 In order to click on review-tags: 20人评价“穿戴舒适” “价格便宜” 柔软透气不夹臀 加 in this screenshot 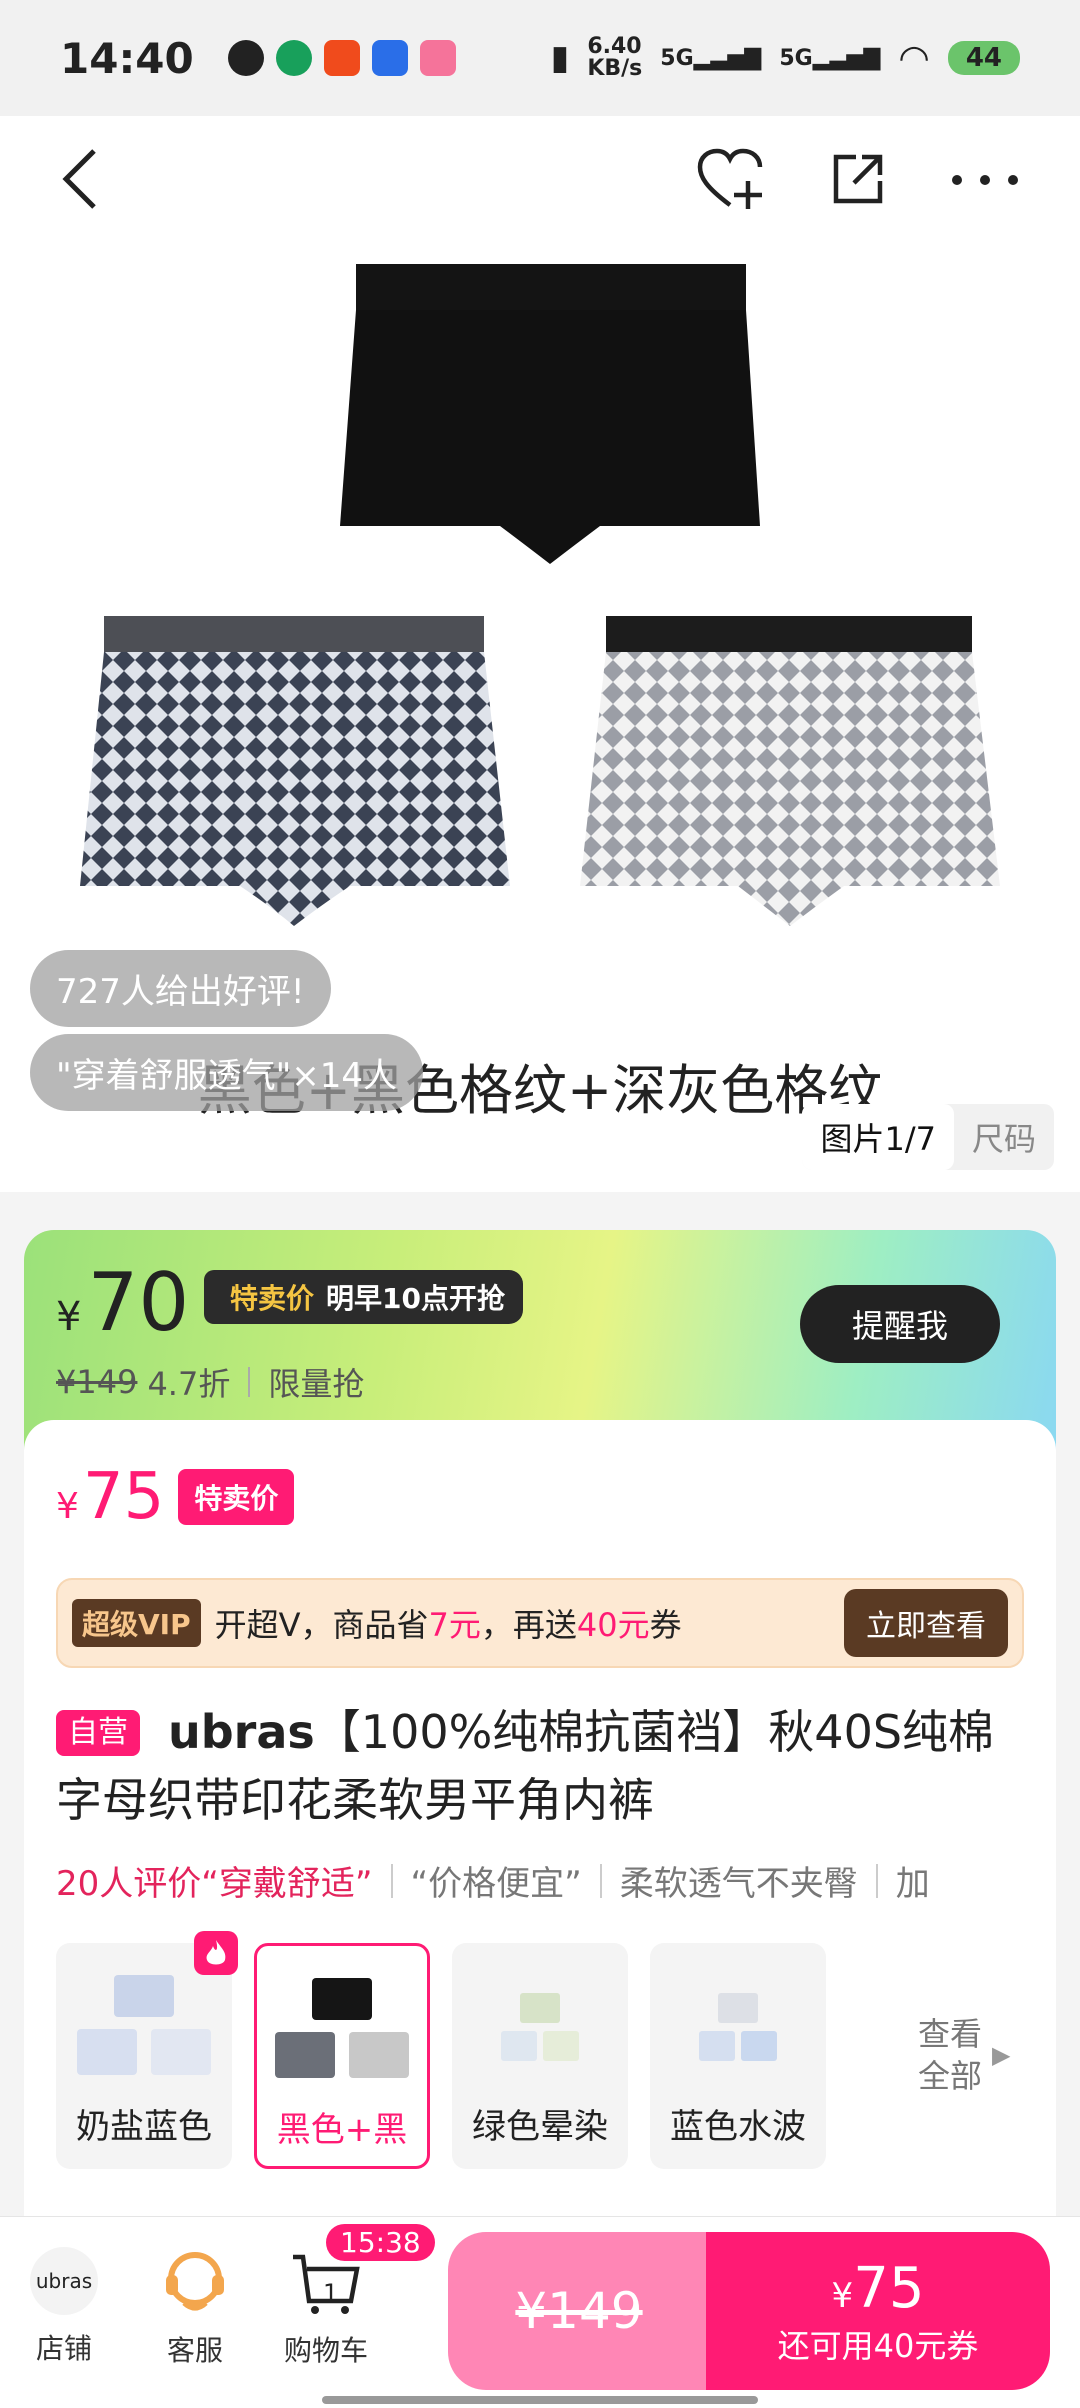, I will do `click(540, 1880)`.